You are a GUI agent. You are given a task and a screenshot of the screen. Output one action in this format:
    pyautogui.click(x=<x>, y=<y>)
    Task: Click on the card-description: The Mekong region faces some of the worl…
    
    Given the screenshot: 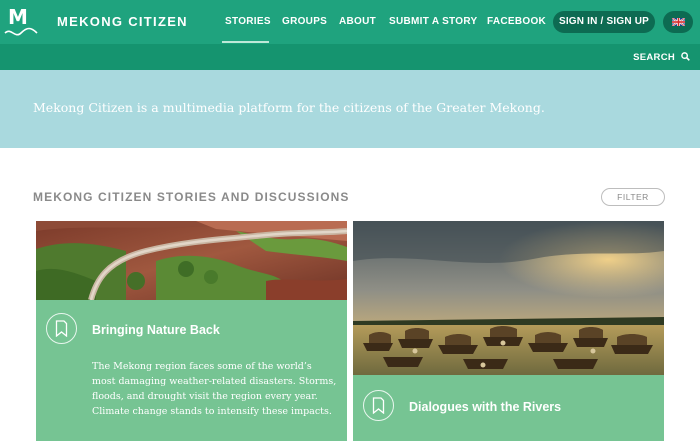 What is the action you would take?
    pyautogui.click(x=214, y=389)
    